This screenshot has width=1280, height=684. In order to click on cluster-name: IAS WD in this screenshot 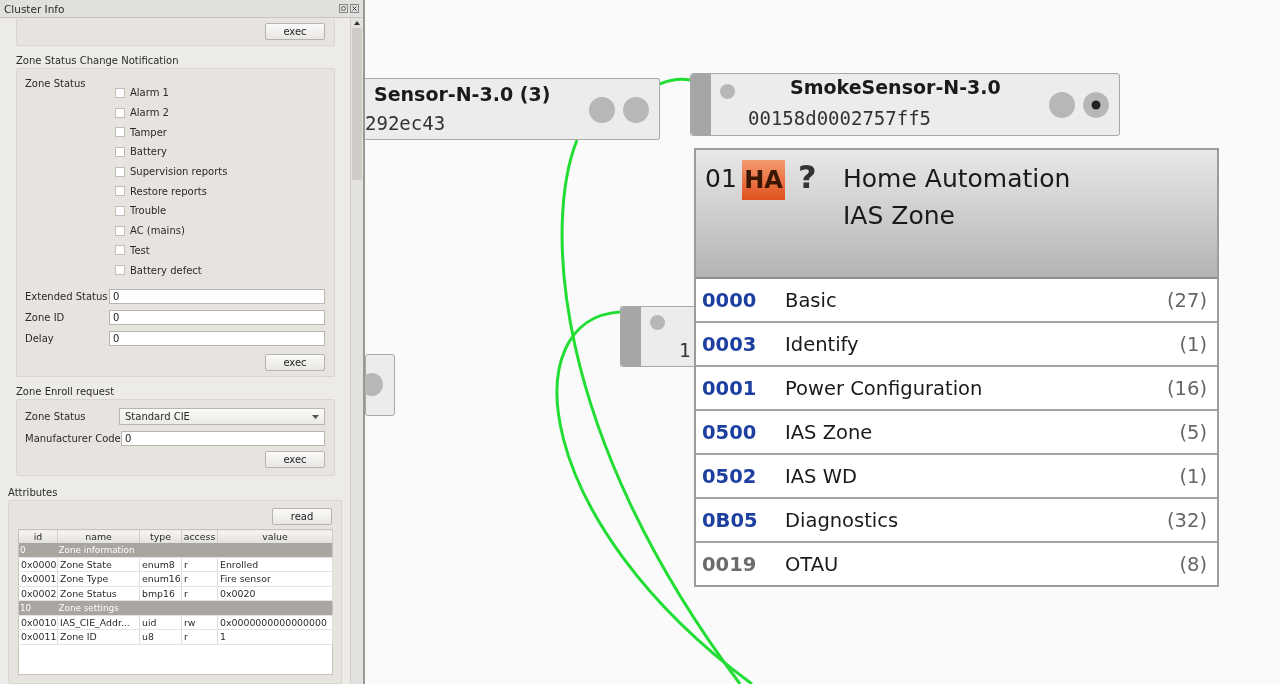, I will do `click(821, 476)`.